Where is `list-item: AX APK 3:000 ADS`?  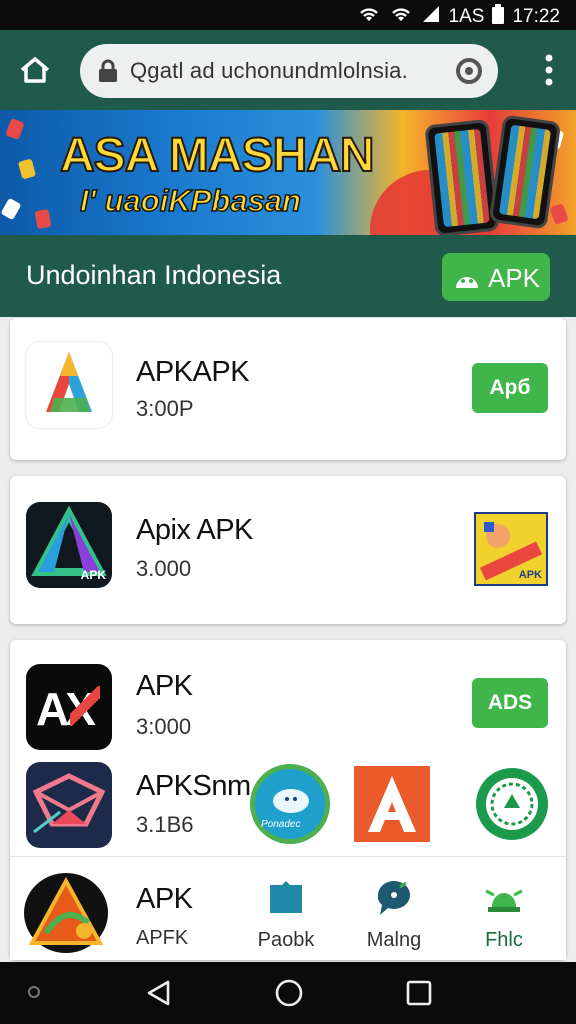 list-item: AX APK 3:000 ADS is located at coordinates (288, 712).